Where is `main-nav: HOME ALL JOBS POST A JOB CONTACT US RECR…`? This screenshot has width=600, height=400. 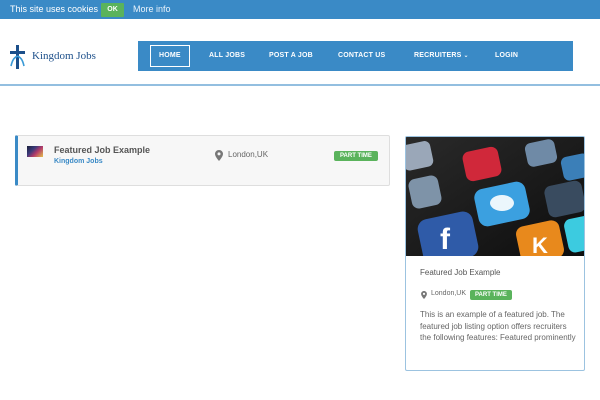
main-nav: HOME ALL JOBS POST A JOB CONTACT US RECR… is located at coordinates (355, 56).